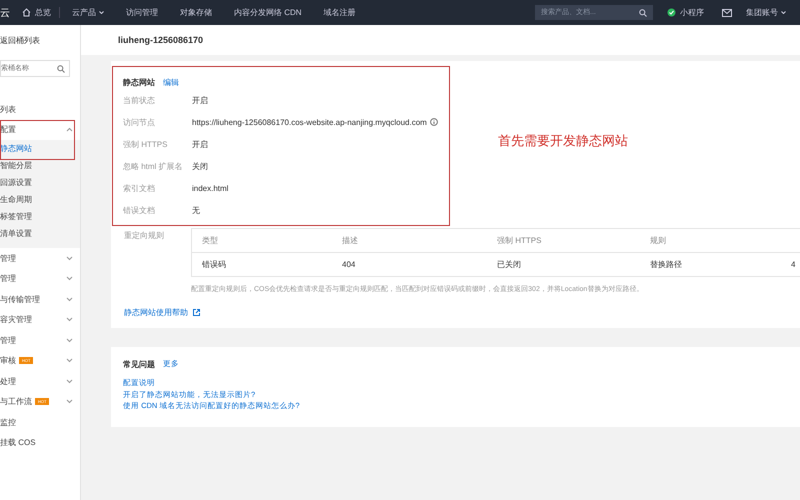  Describe the element at coordinates (40, 233) in the screenshot. I see `sidebar-subitem: 清单设置` at that location.